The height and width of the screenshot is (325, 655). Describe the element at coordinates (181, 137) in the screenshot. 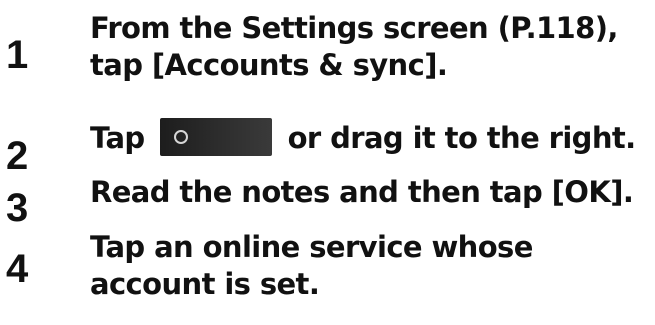

I see `toggle-knob` at that location.